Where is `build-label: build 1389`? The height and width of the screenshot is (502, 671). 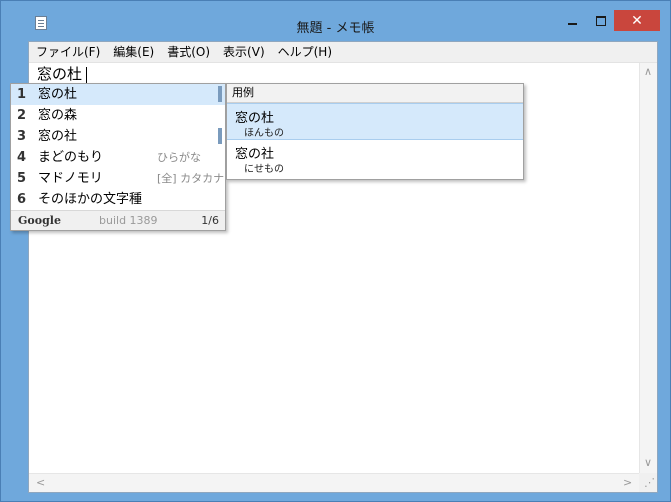 build-label: build 1389 is located at coordinates (128, 220).